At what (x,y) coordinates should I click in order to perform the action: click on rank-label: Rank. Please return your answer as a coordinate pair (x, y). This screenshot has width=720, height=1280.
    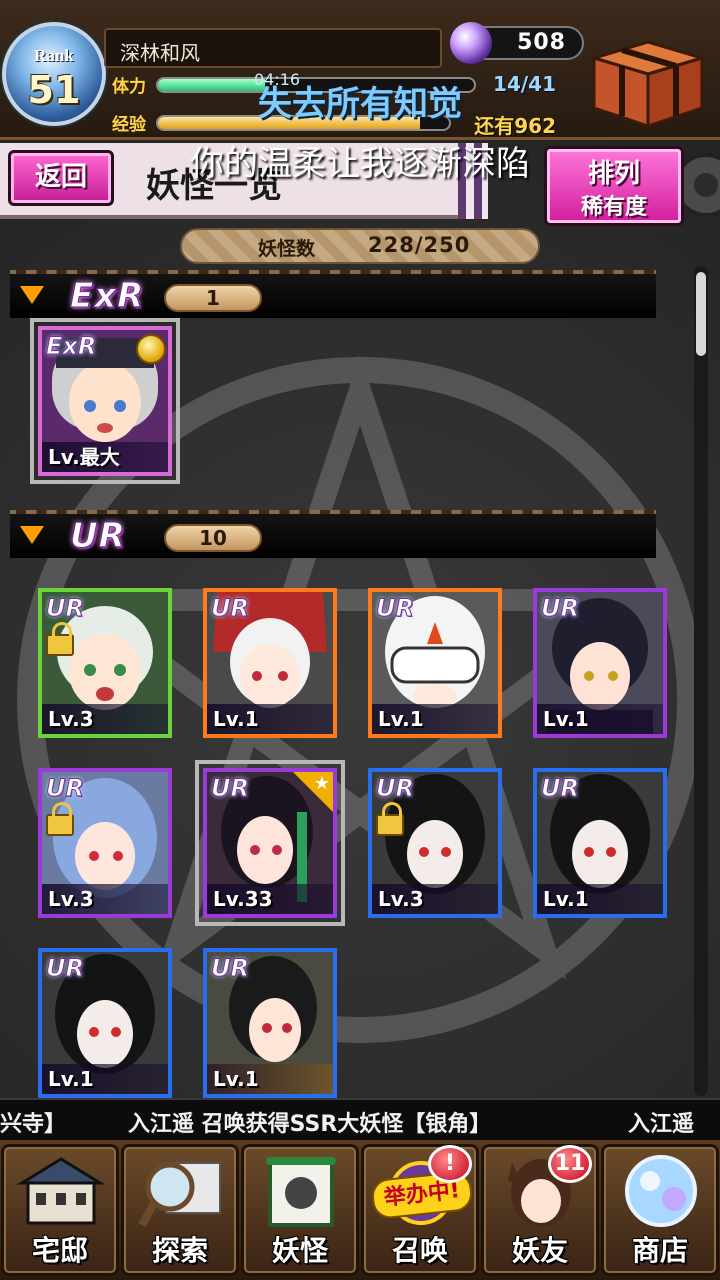
    Looking at the image, I should click on (54, 55).